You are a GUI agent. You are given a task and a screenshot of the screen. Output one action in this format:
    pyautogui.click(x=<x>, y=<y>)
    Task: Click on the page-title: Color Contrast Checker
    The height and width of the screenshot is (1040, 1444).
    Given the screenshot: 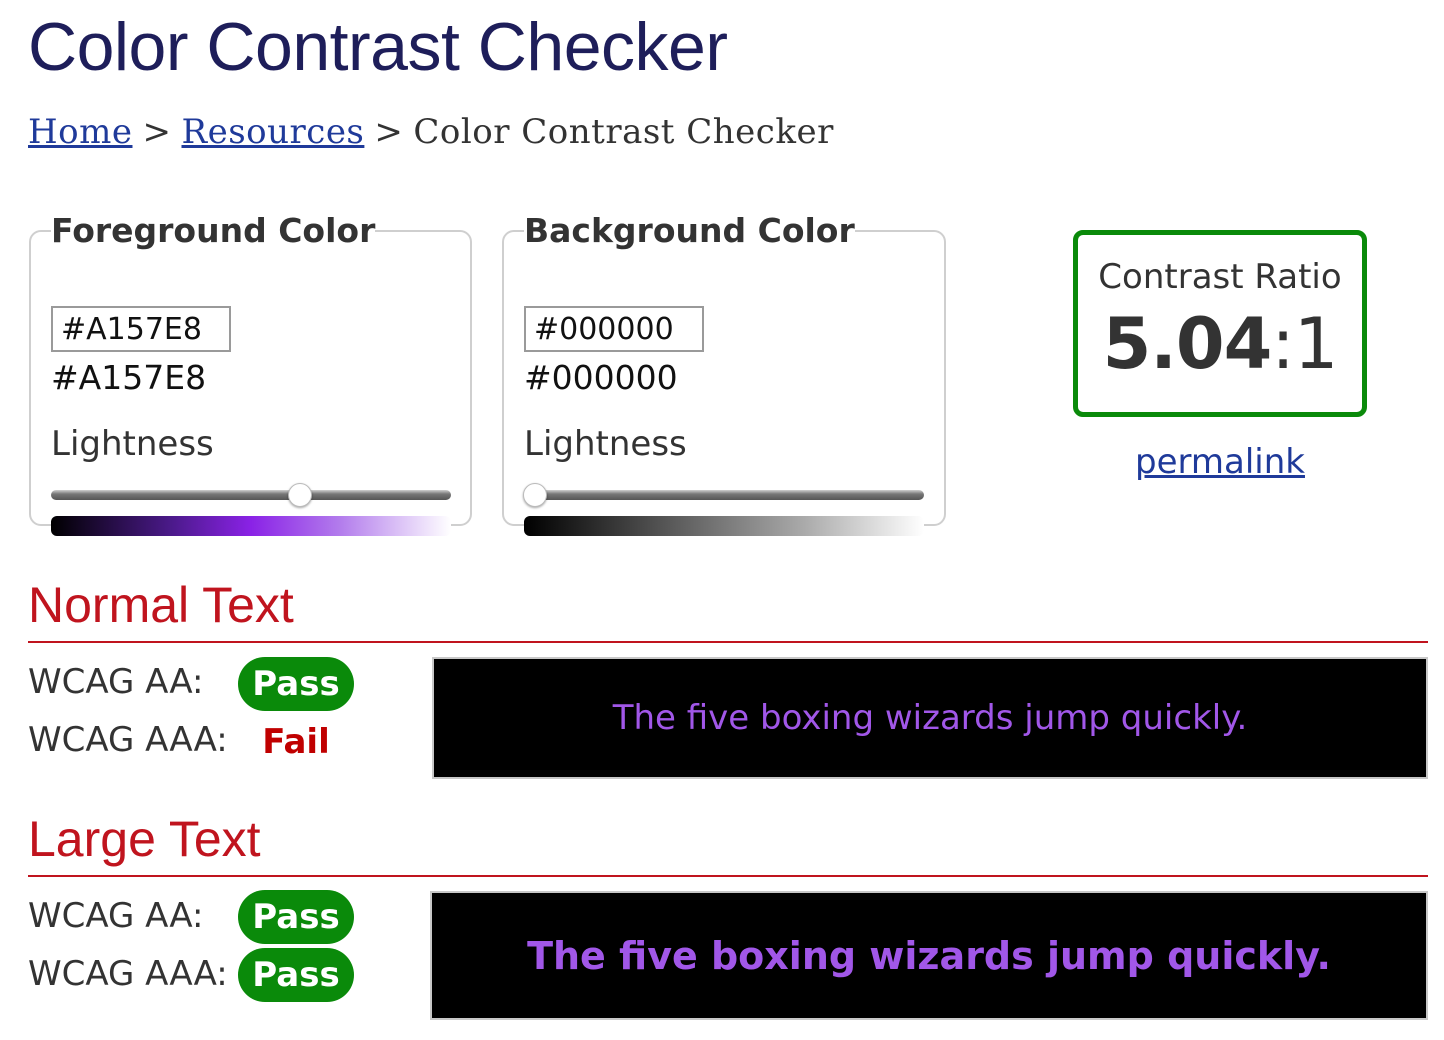 What is the action you would take?
    pyautogui.click(x=378, y=47)
    